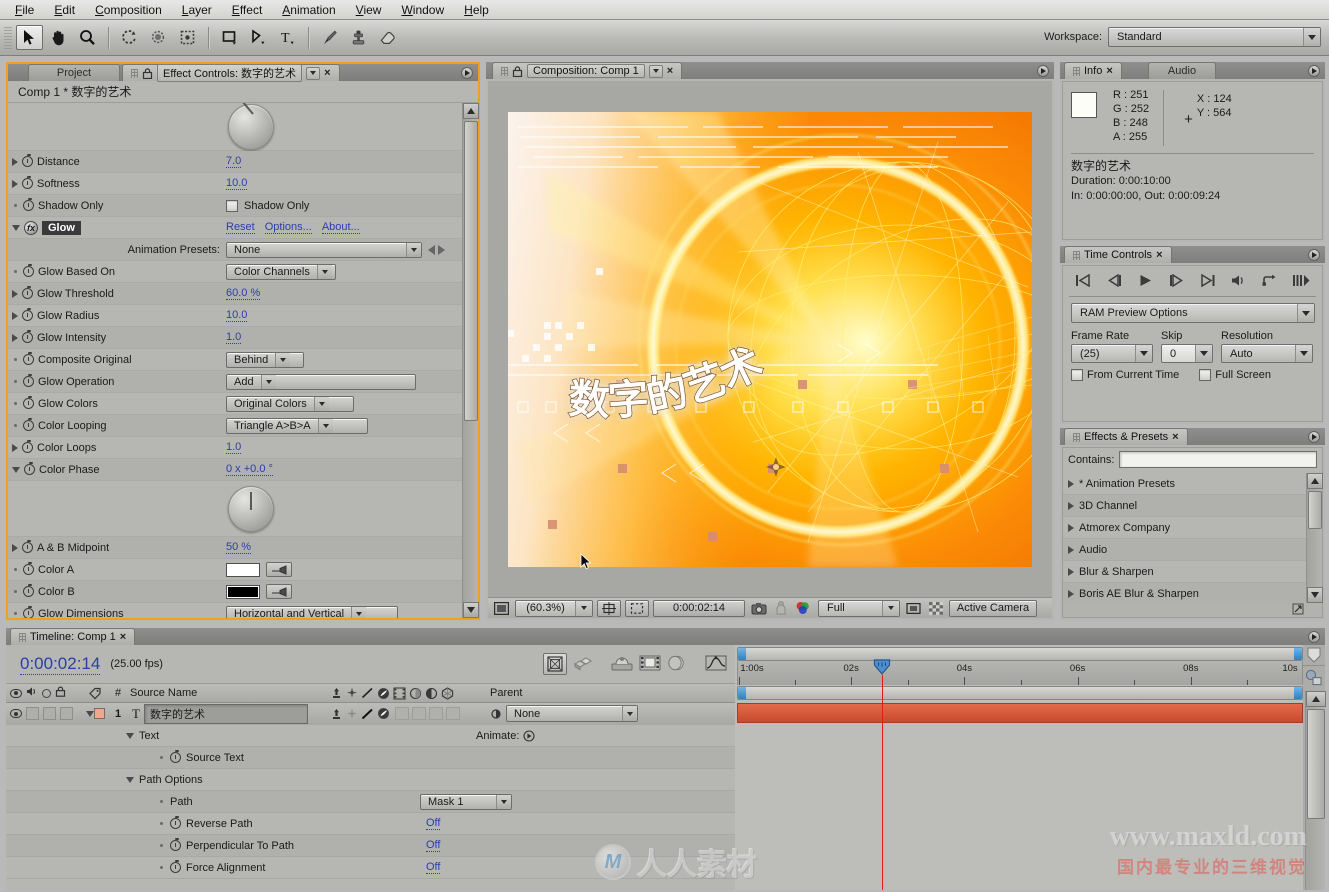 This screenshot has width=1329, height=892. What do you see at coordinates (66, 713) in the screenshot?
I see `layer-lock-toggle` at bounding box center [66, 713].